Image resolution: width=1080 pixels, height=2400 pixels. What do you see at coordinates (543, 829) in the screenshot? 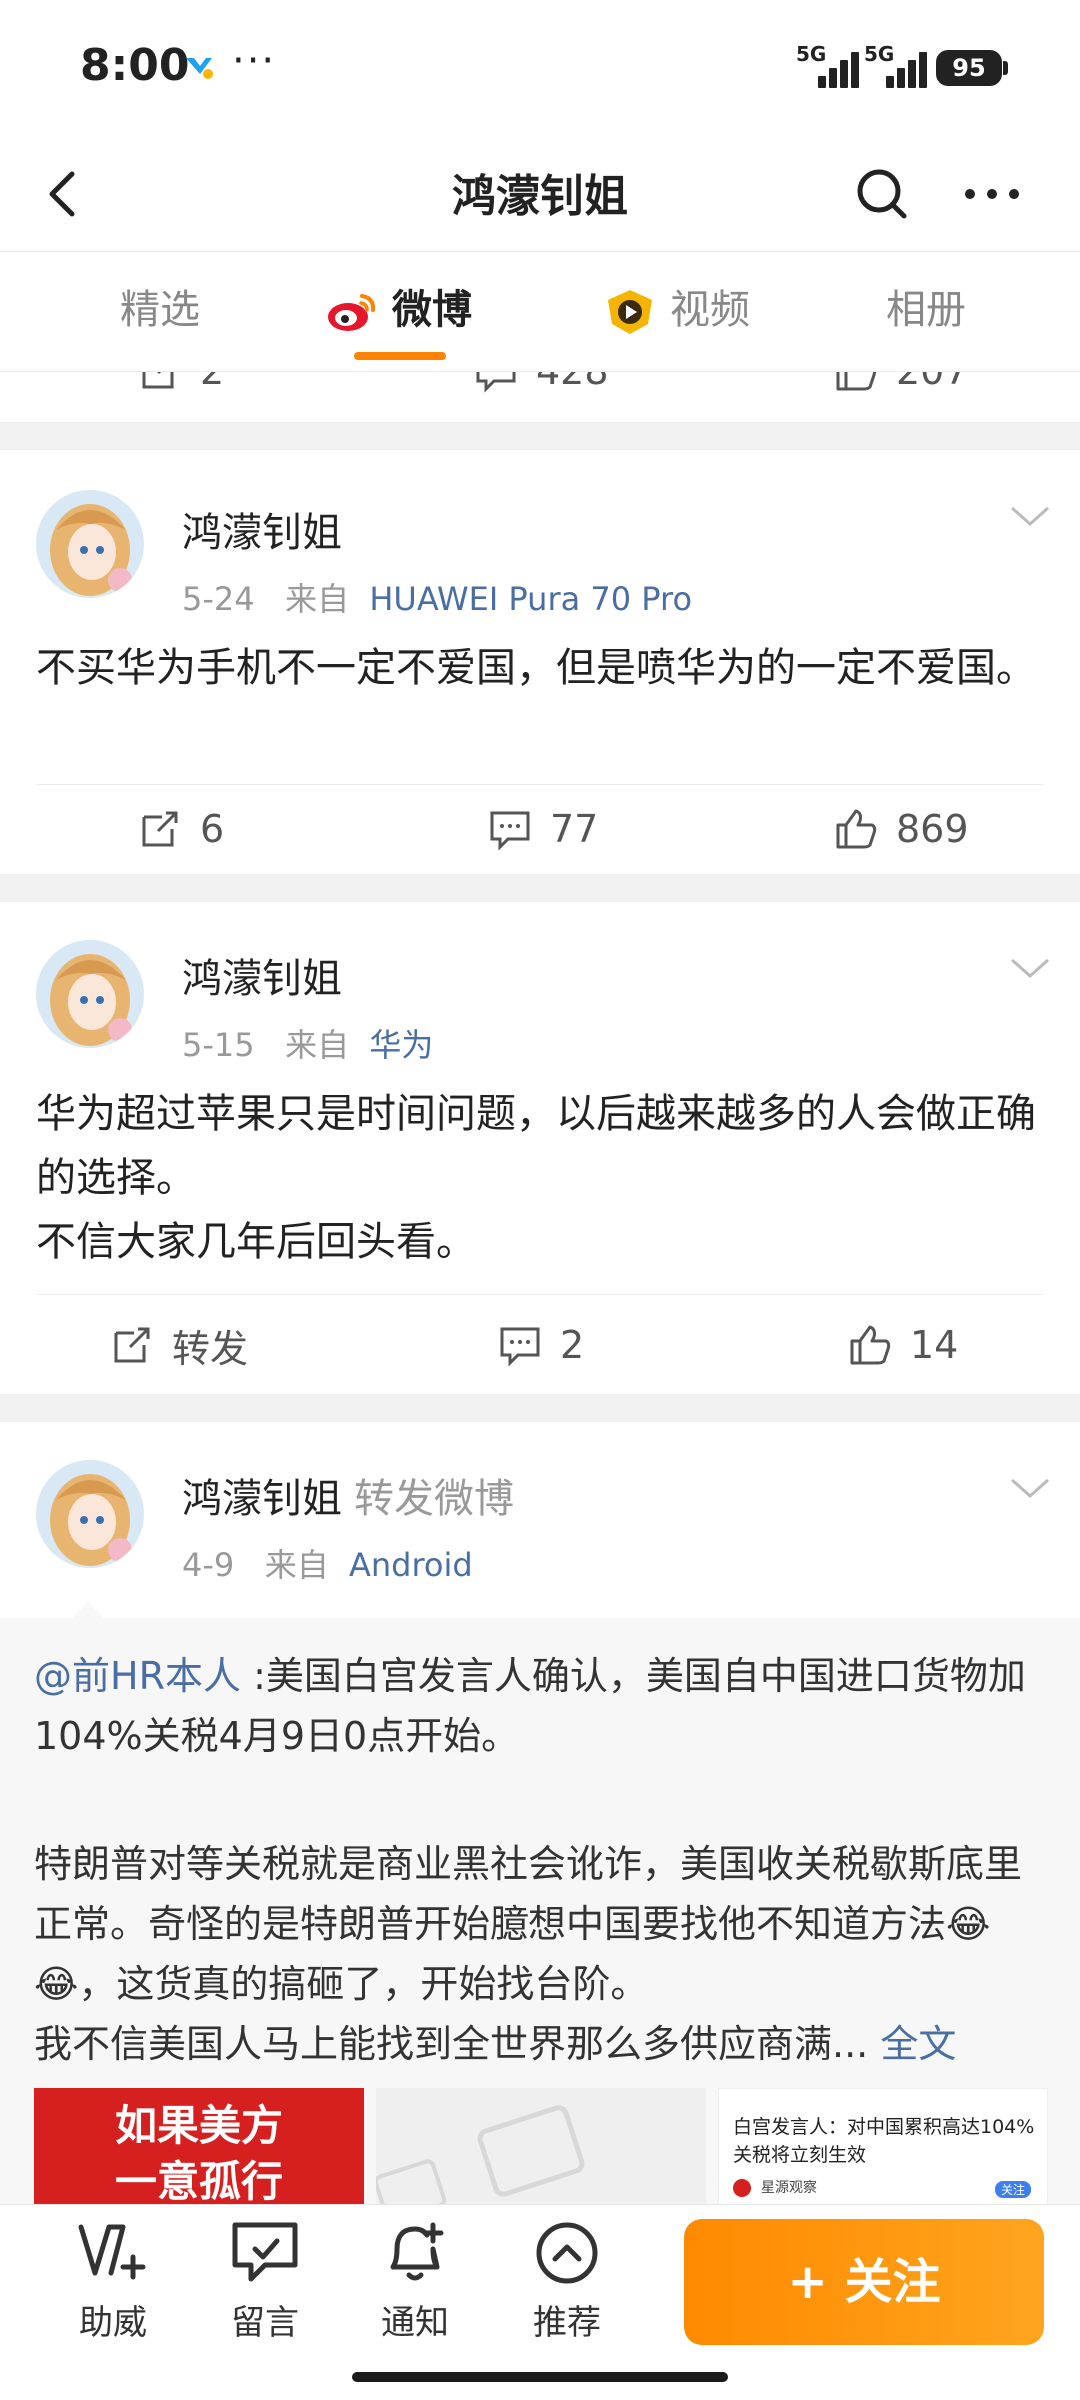
I see `comment-button: 77` at bounding box center [543, 829].